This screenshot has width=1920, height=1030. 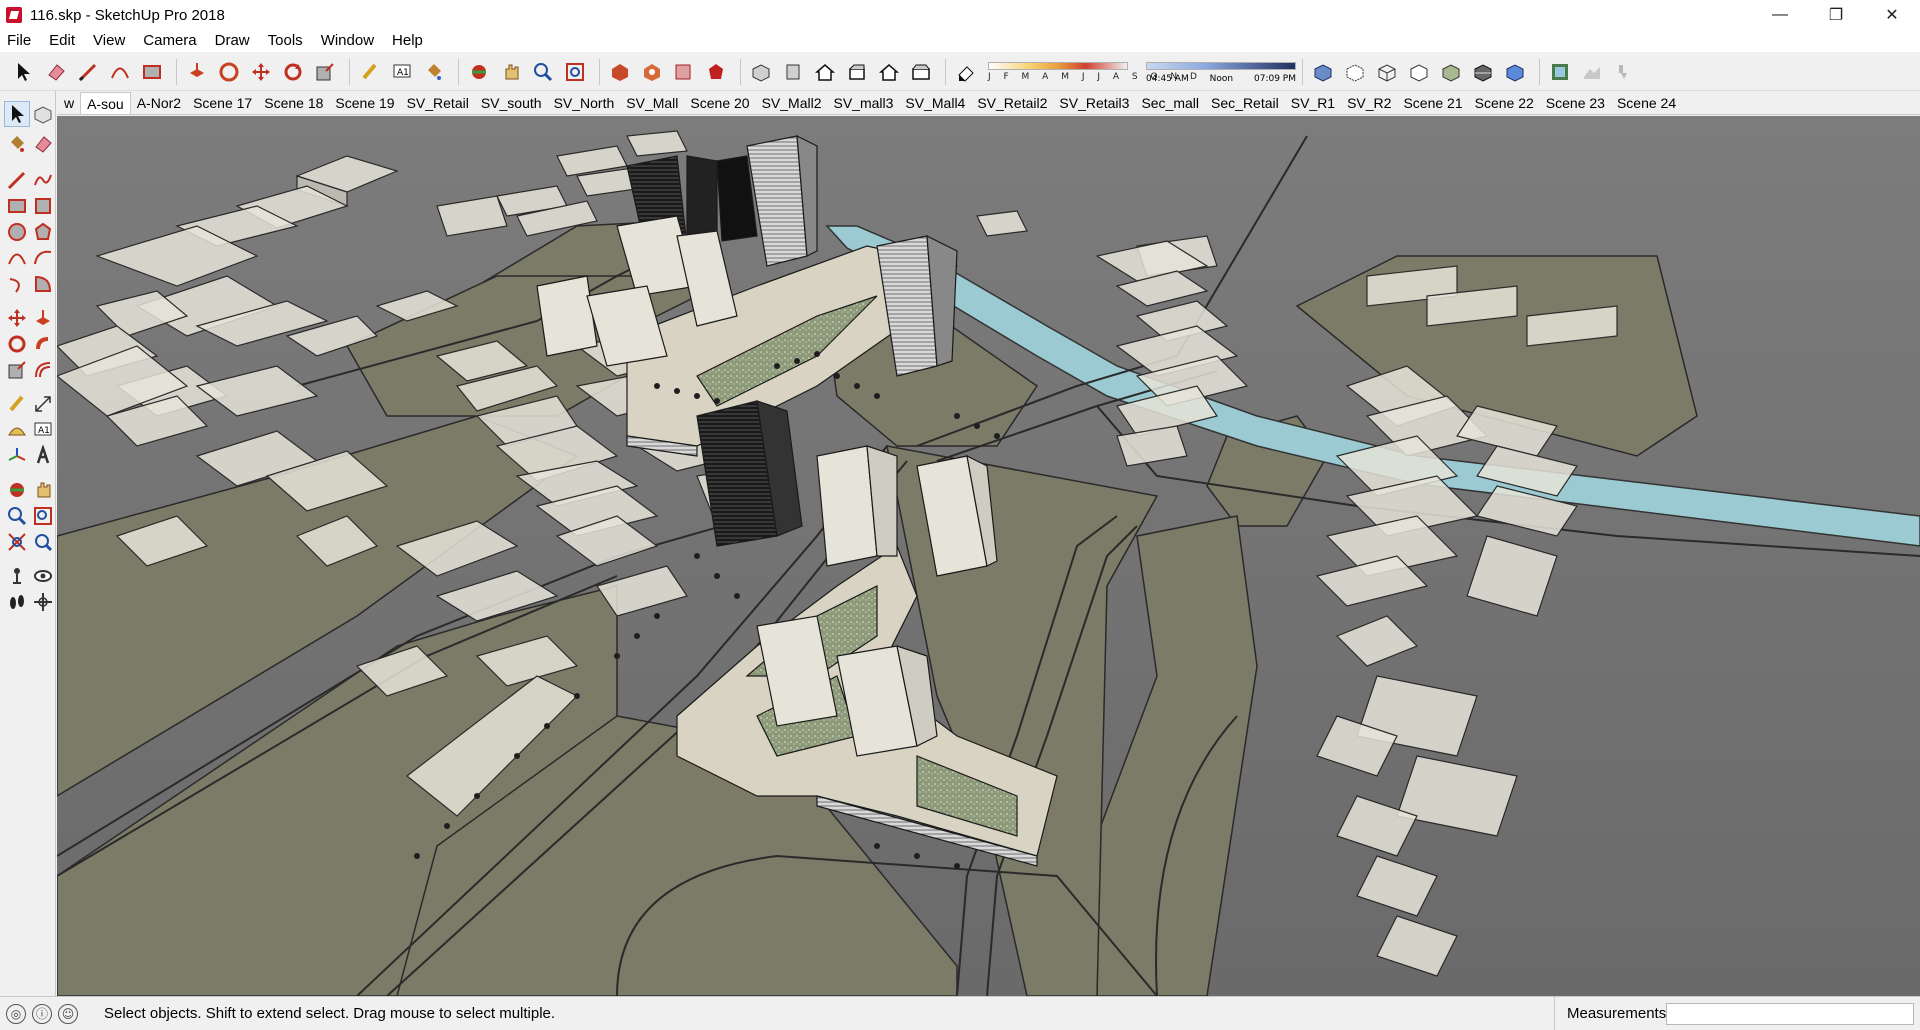 What do you see at coordinates (1836, 15) in the screenshot?
I see `restore-button: ❐` at bounding box center [1836, 15].